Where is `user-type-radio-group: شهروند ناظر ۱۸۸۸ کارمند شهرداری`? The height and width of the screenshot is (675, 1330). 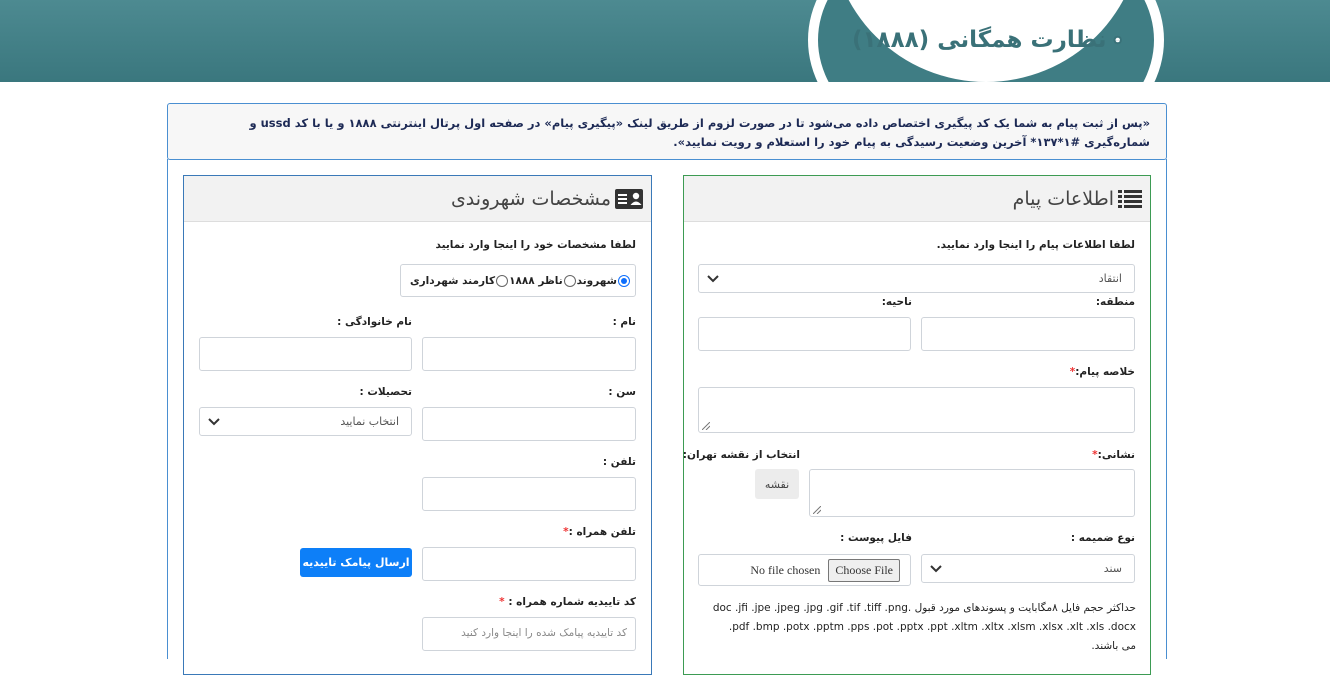
user-type-radio-group: شهروند ناظر ۱۸۸۸ کارمند شهرداری is located at coordinates (518, 280).